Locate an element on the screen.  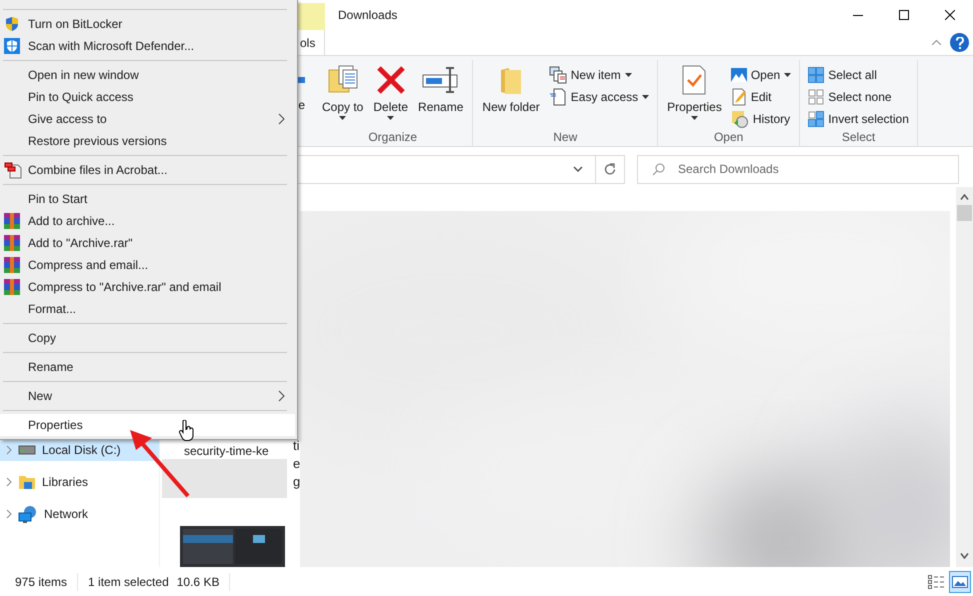
navigation-item: Libraries is located at coordinates (79, 482).